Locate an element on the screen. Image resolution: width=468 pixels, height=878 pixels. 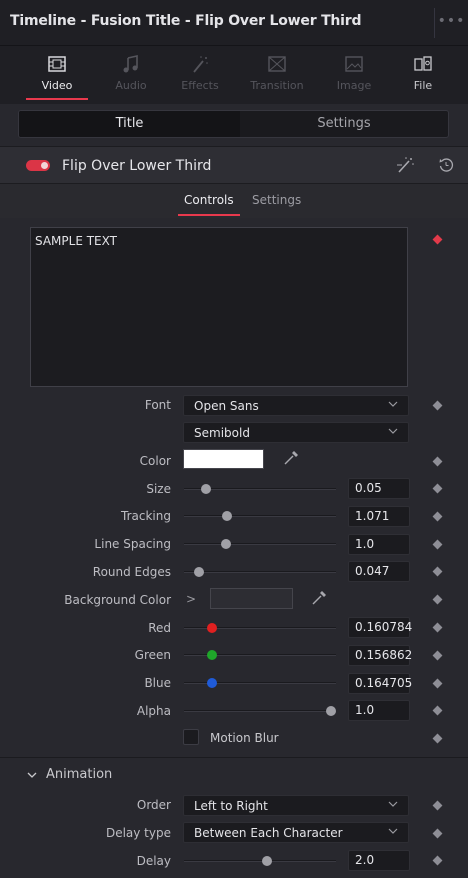
order-label: Order is located at coordinates (153, 805).